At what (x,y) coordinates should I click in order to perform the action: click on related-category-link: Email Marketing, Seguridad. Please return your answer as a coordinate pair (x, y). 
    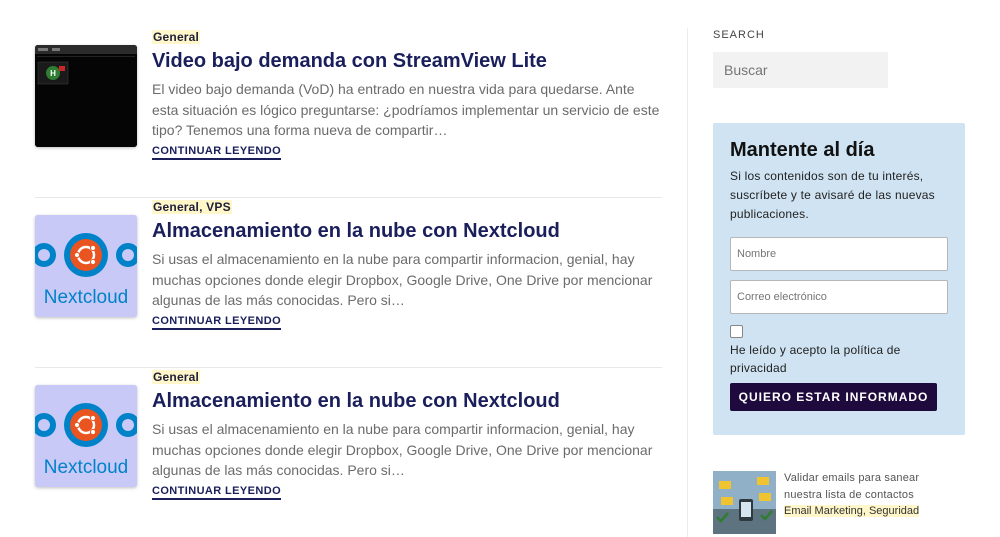
    Looking at the image, I should click on (852, 511).